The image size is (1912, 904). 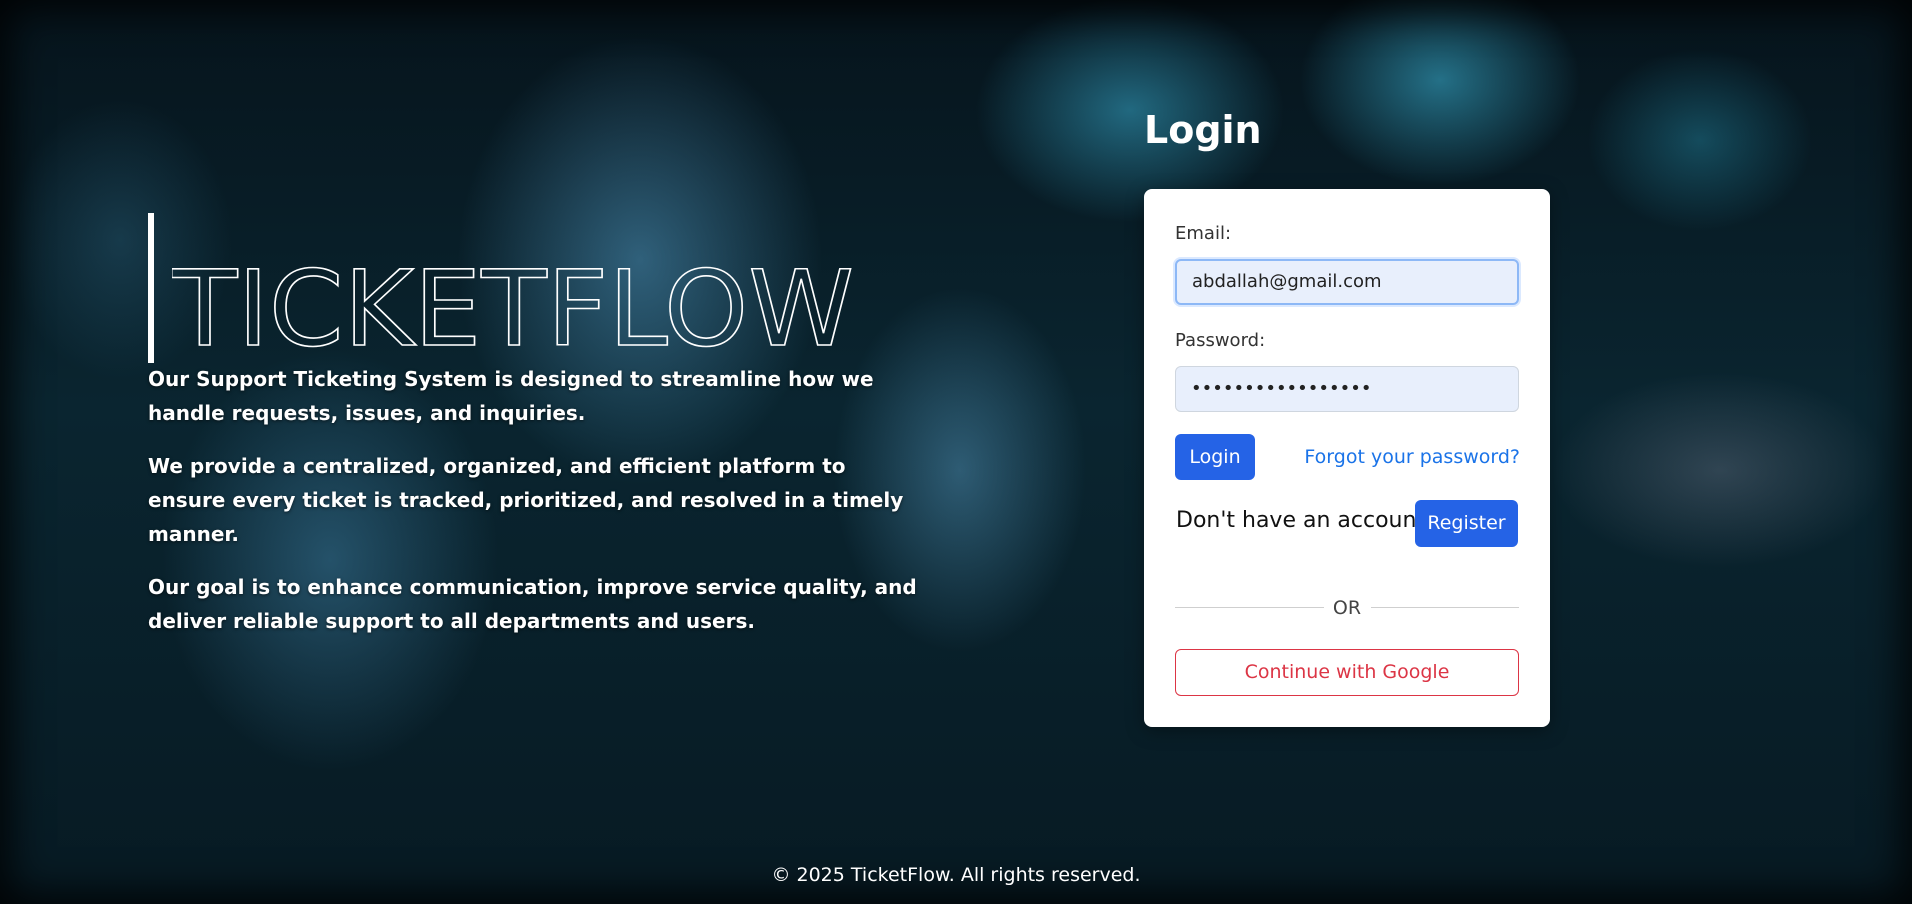 I want to click on forgot-password-link: Forgot your password?, so click(x=1412, y=457).